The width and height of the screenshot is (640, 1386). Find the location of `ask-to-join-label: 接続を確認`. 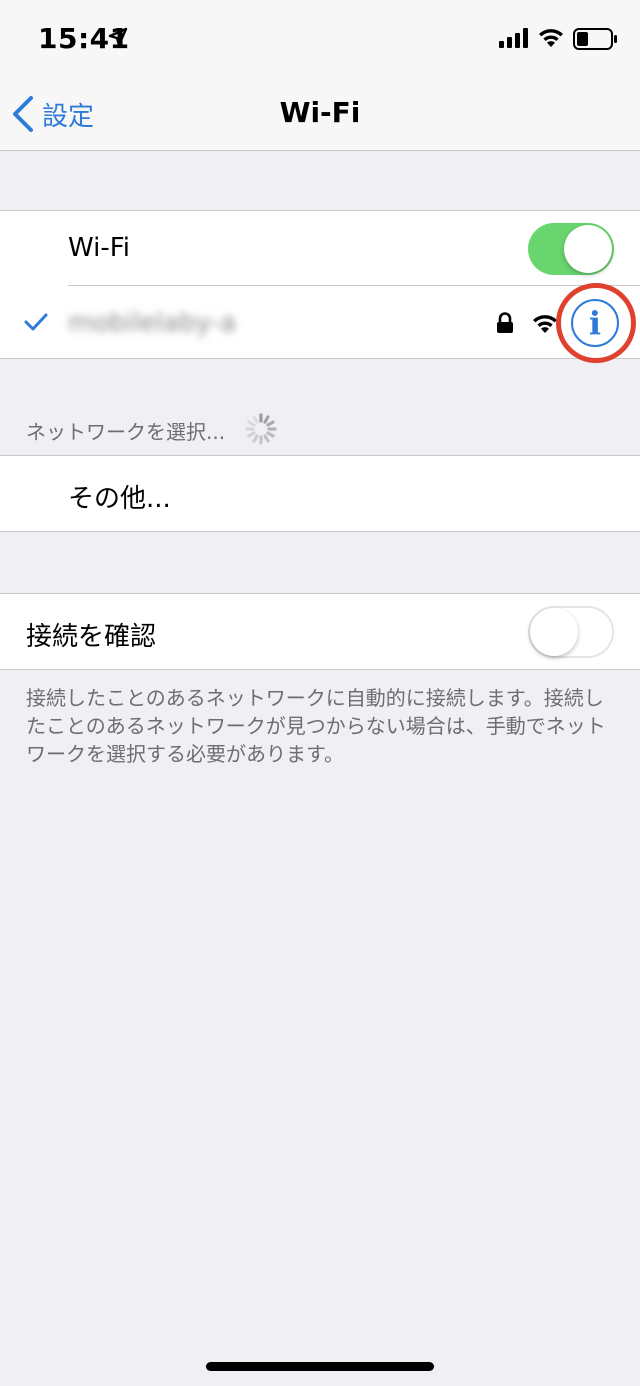

ask-to-join-label: 接続を確認 is located at coordinates (91, 637).